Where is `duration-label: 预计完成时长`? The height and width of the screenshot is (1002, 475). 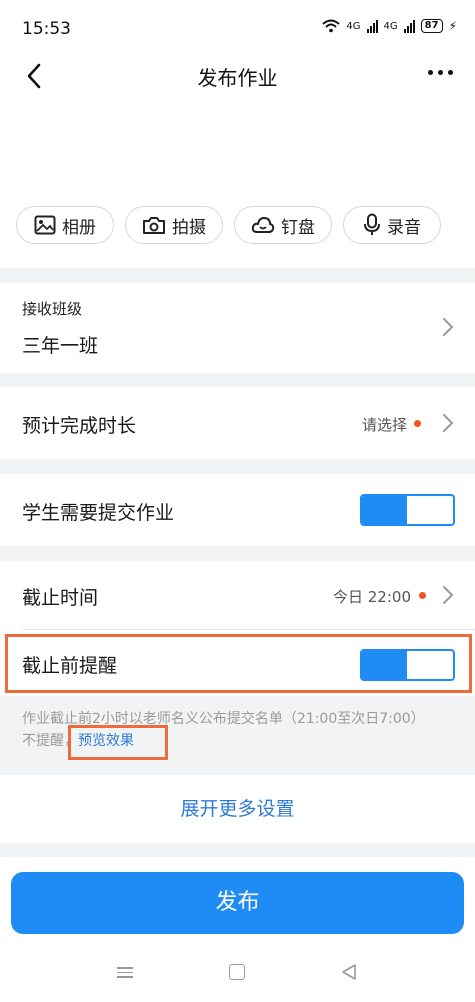
duration-label: 预计完成时长 is located at coordinates (79, 426).